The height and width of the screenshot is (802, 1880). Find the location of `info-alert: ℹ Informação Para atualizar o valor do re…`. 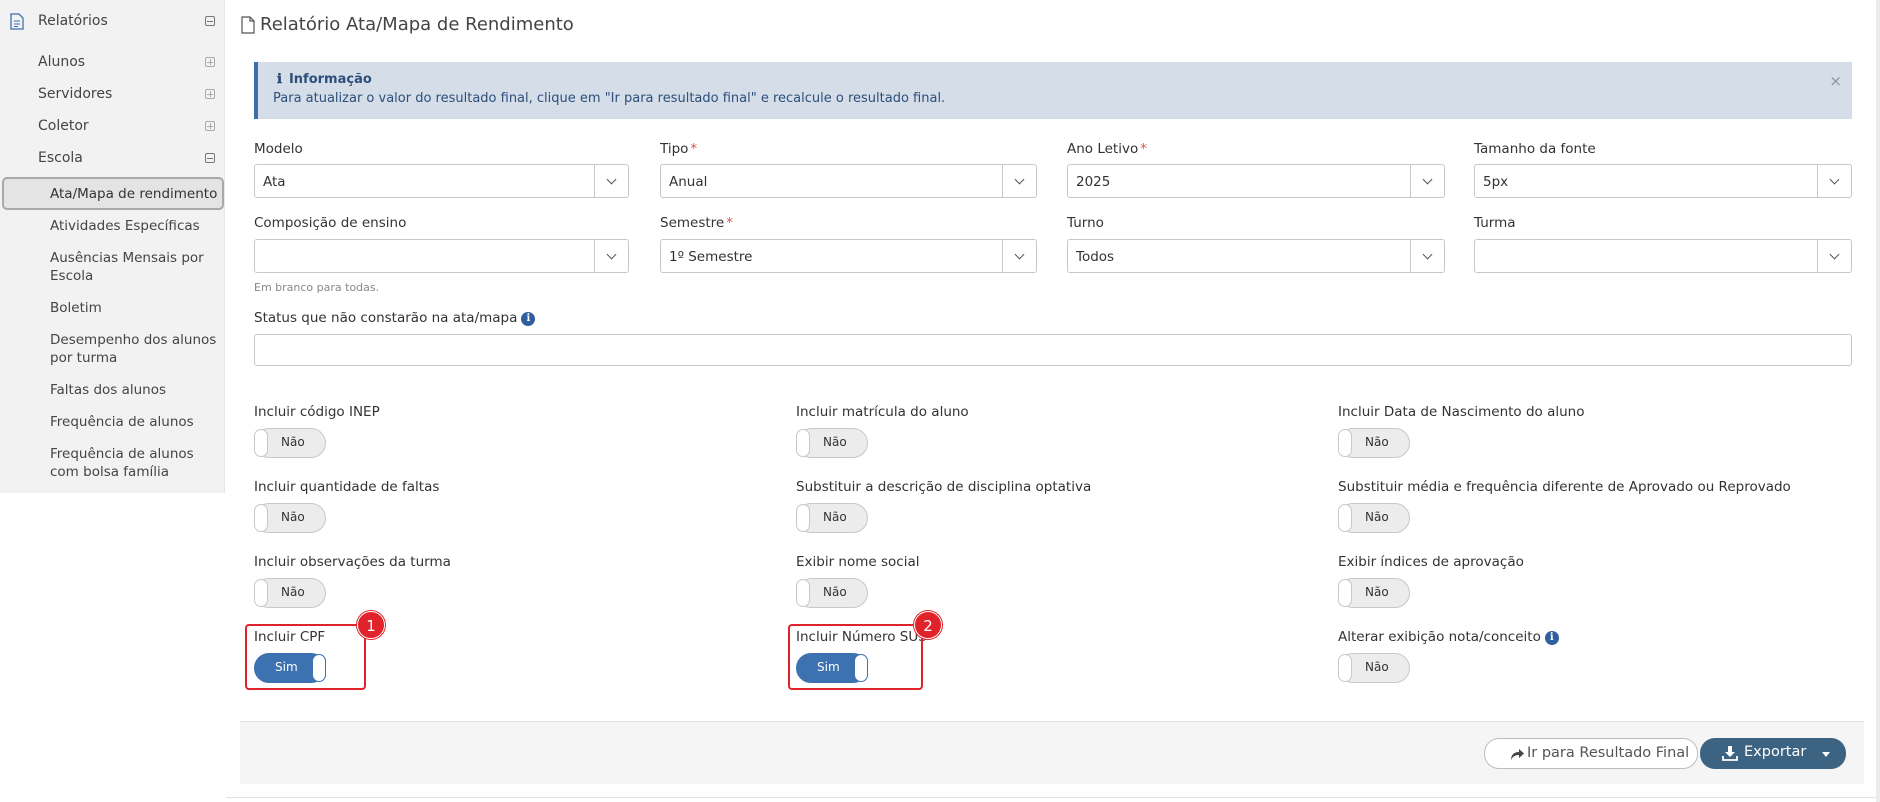

info-alert: ℹ Informação Para atualizar o valor do re… is located at coordinates (1053, 90).